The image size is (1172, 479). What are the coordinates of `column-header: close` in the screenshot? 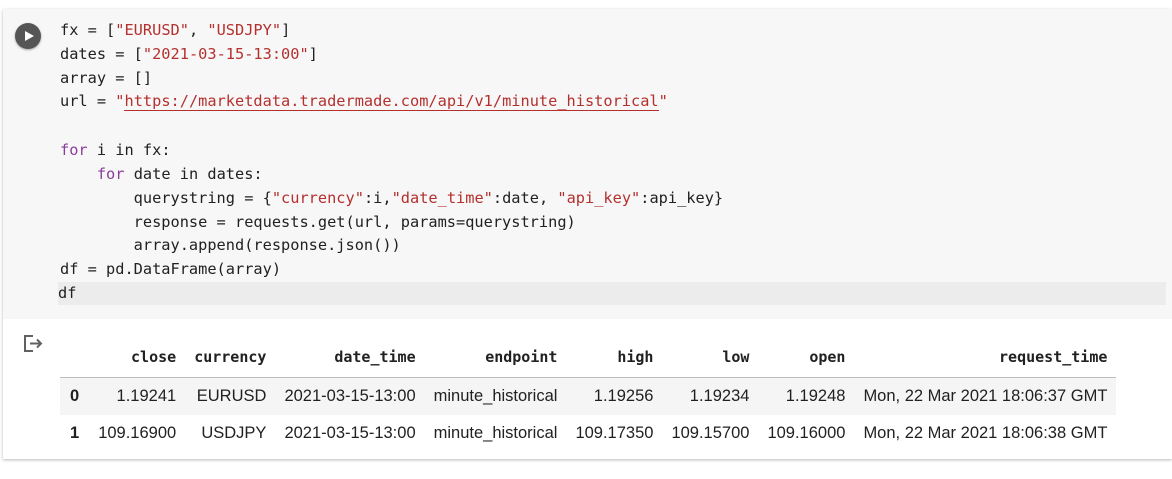 It's located at (137, 357).